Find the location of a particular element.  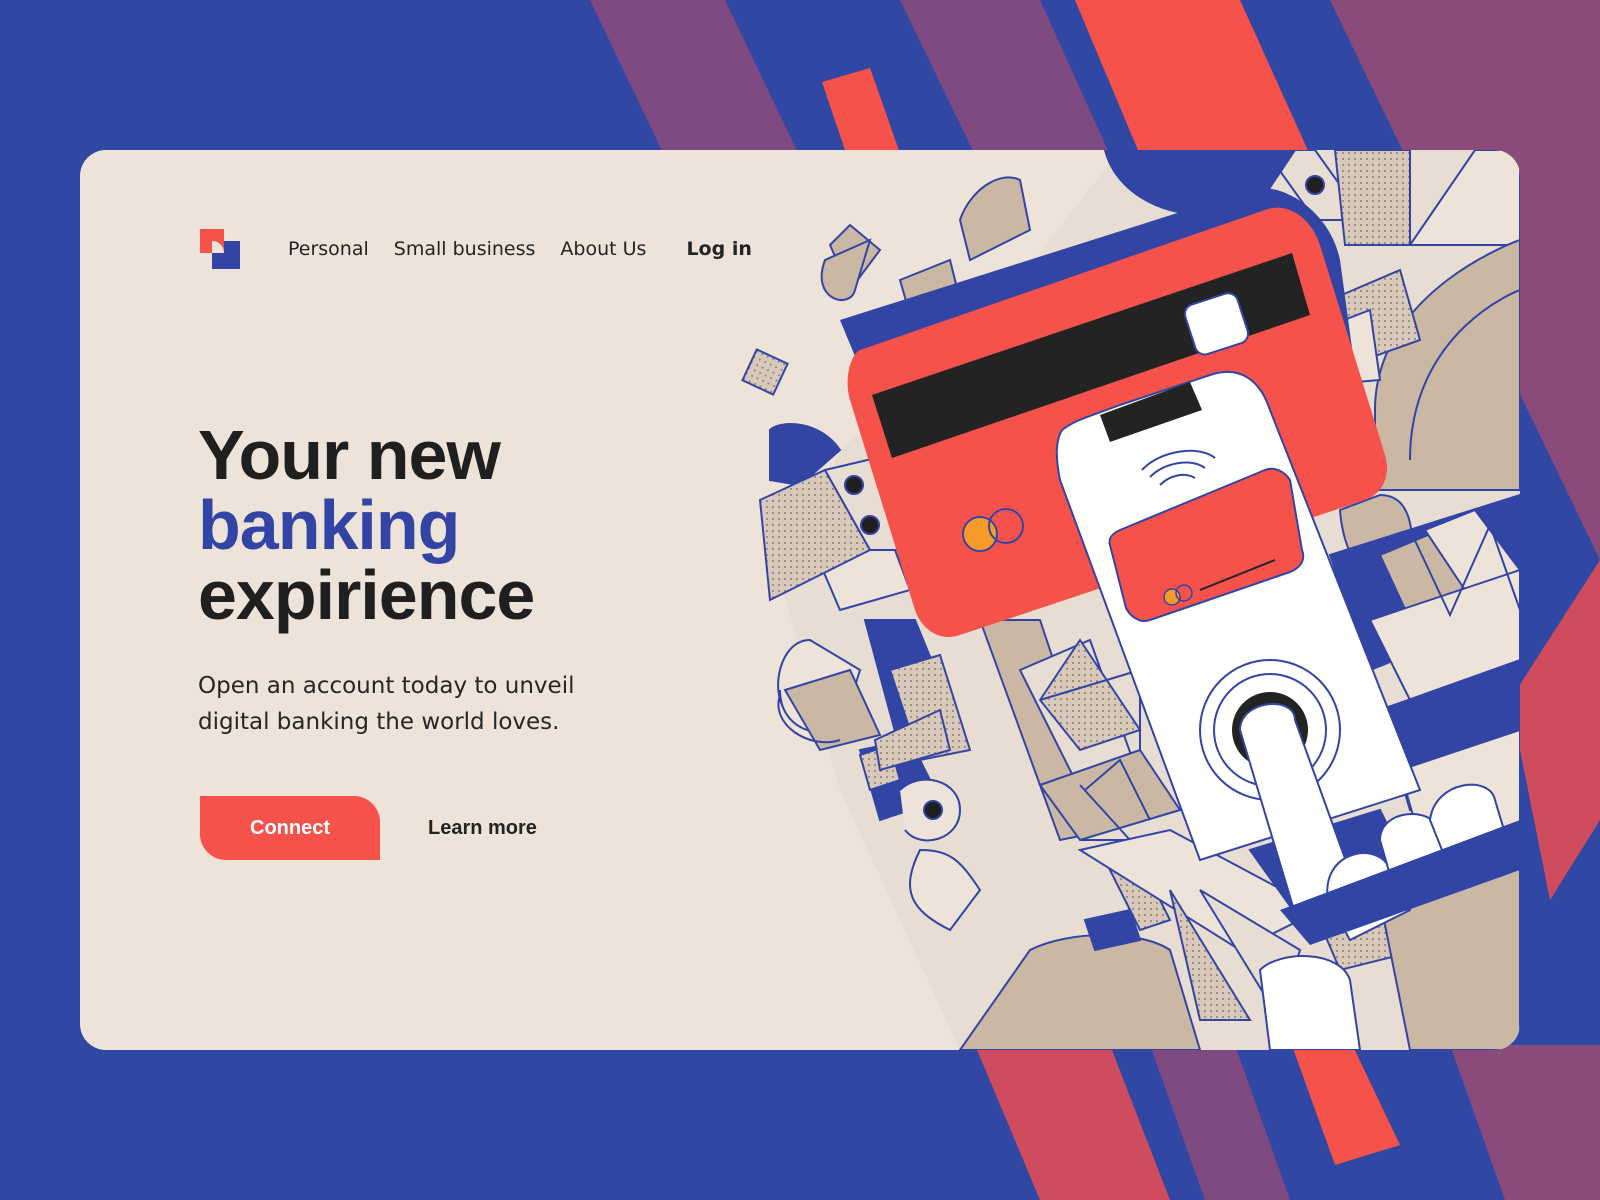

headline-line-1: Your new is located at coordinates (349, 455).